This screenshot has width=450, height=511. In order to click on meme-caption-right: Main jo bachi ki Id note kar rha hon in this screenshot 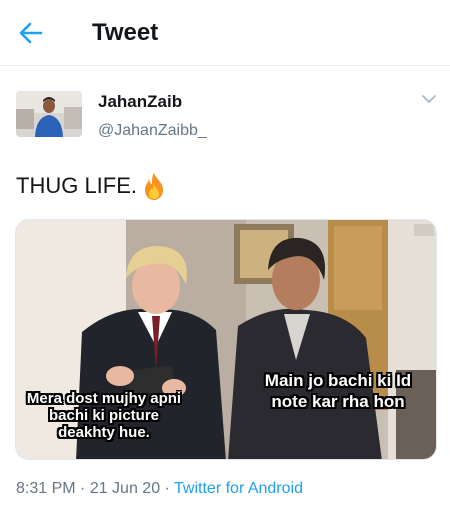, I will do `click(338, 391)`.